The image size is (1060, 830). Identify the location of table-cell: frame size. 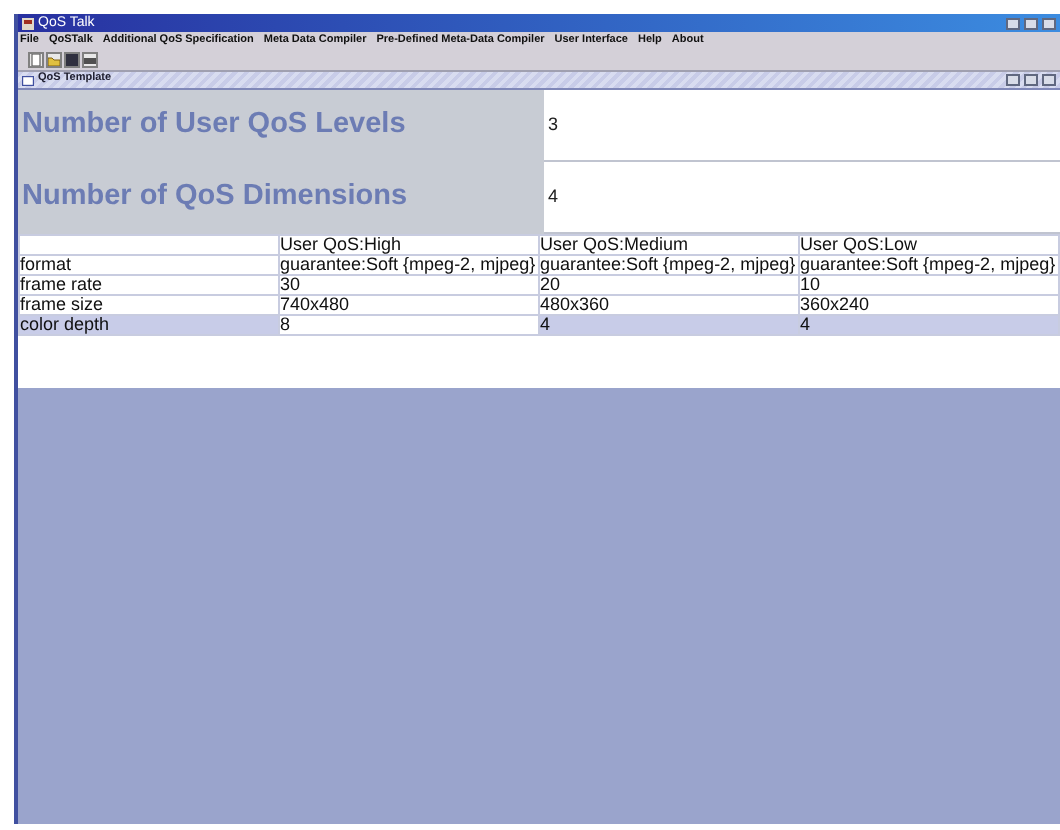
(62, 304).